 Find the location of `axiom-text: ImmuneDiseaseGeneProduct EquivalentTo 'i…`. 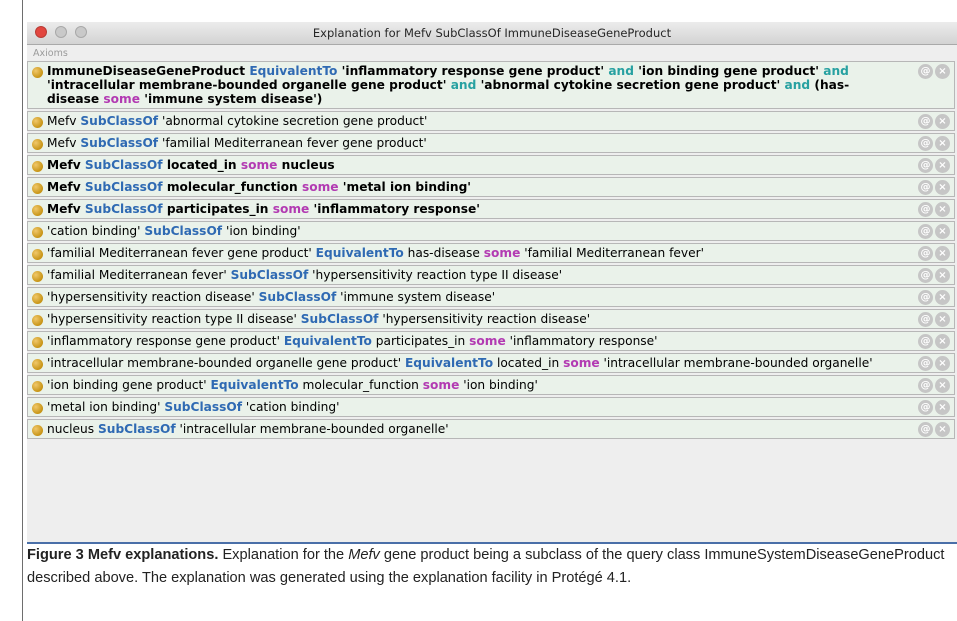

axiom-text: ImmuneDiseaseGeneProduct EquivalentTo 'i… is located at coordinates (448, 85).